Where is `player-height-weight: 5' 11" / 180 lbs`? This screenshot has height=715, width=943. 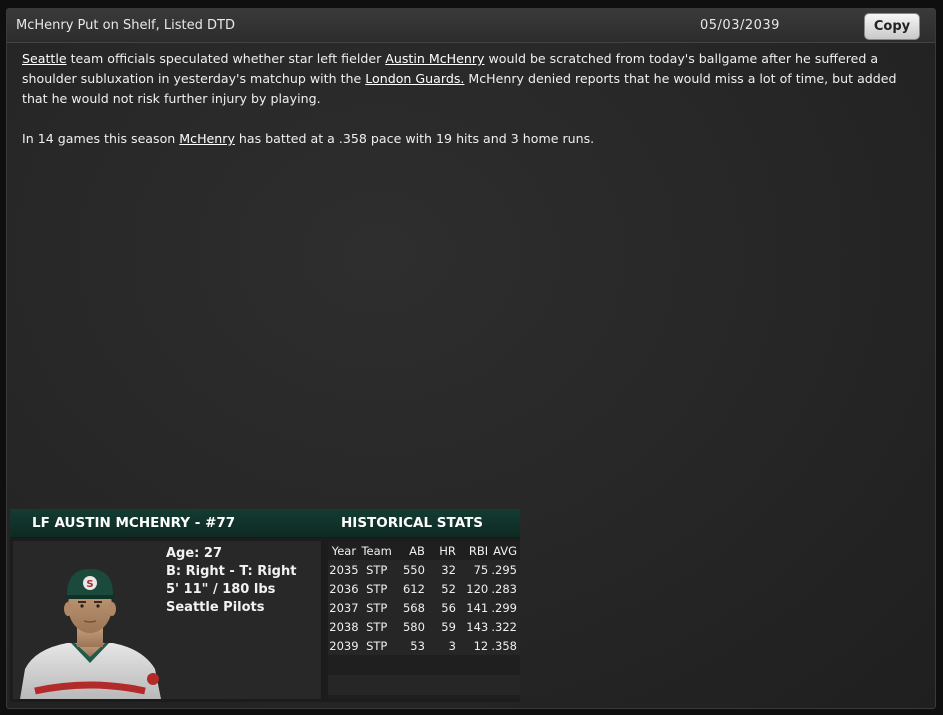
player-height-weight: 5' 11" / 180 lbs is located at coordinates (221, 589).